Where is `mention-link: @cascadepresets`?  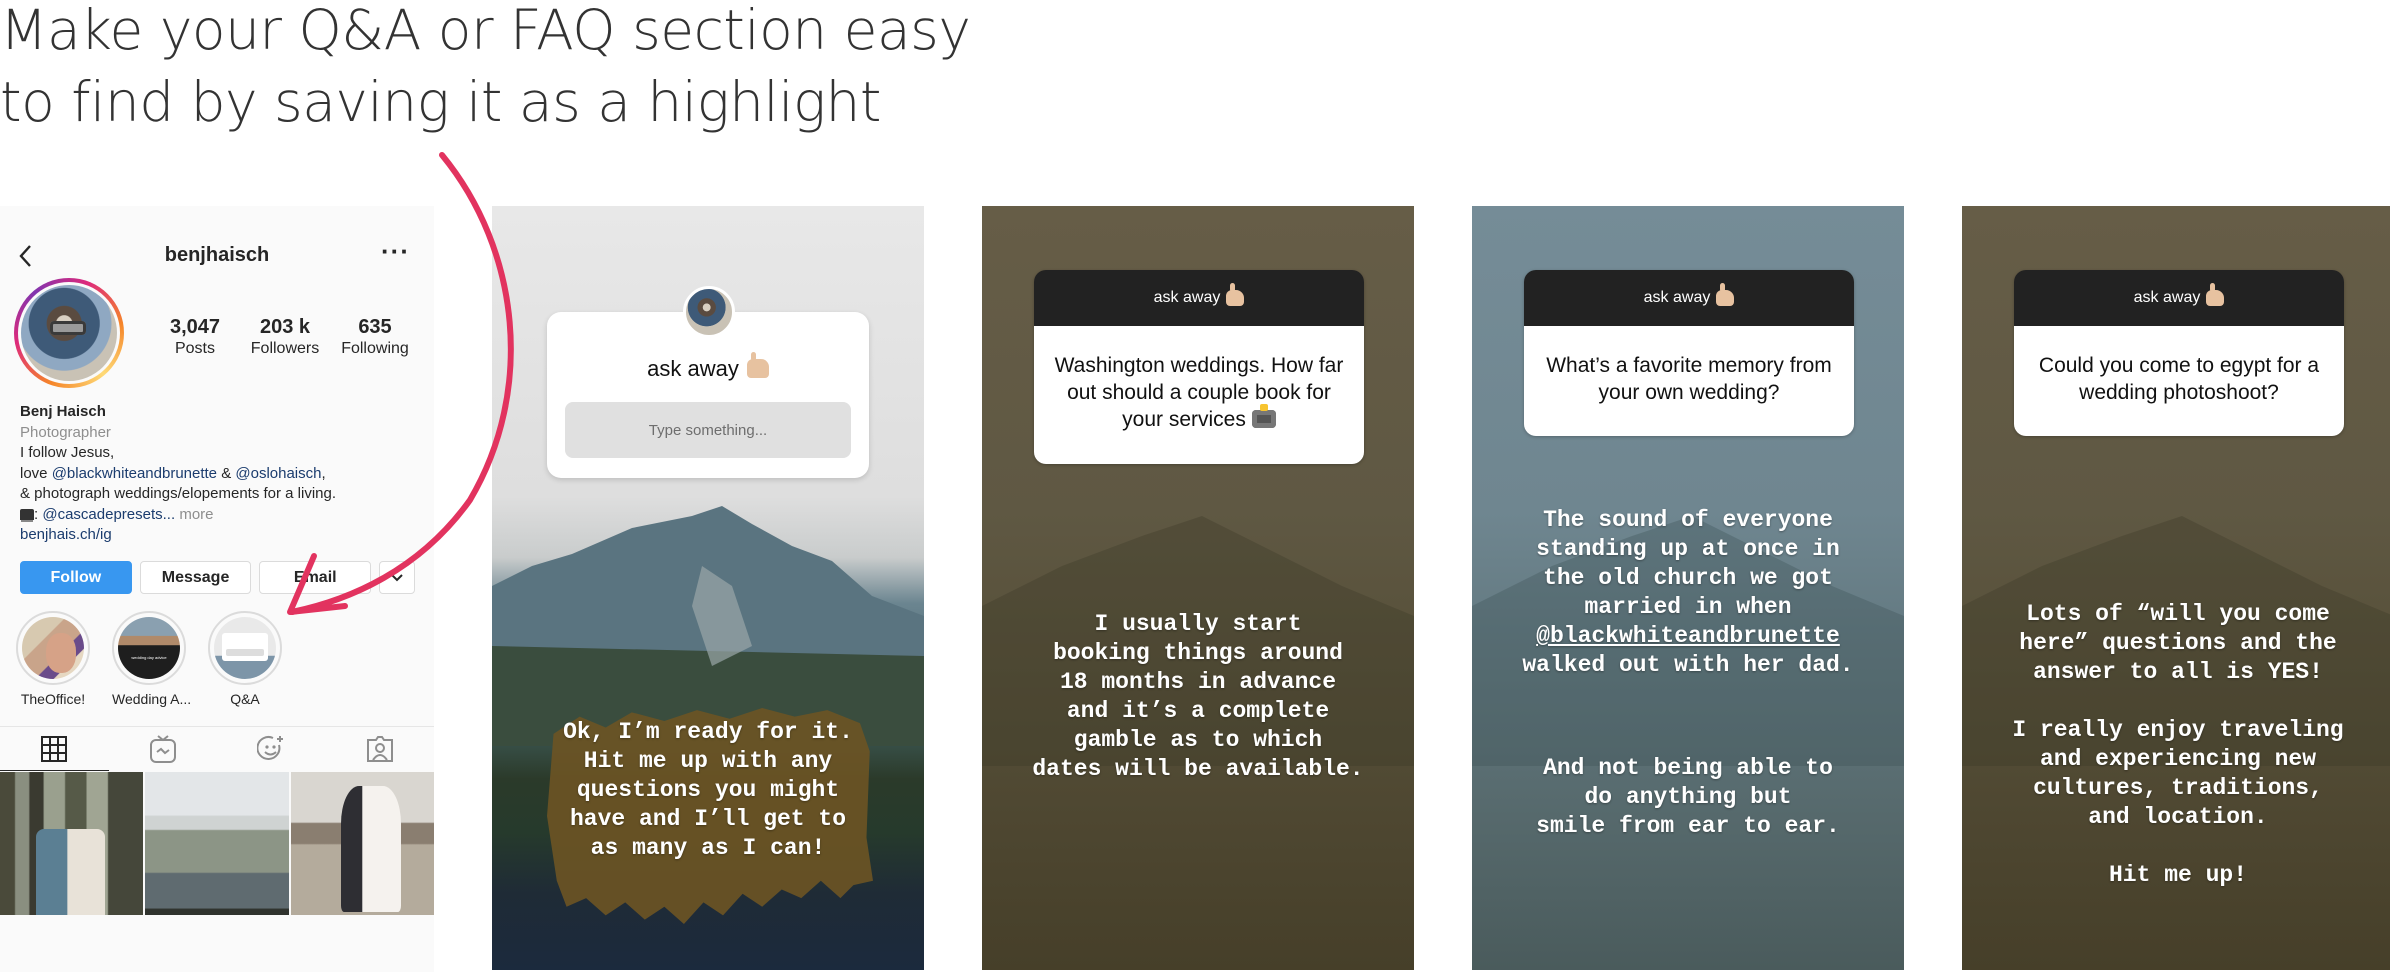
mention-link: @cascadepresets is located at coordinates (102, 514).